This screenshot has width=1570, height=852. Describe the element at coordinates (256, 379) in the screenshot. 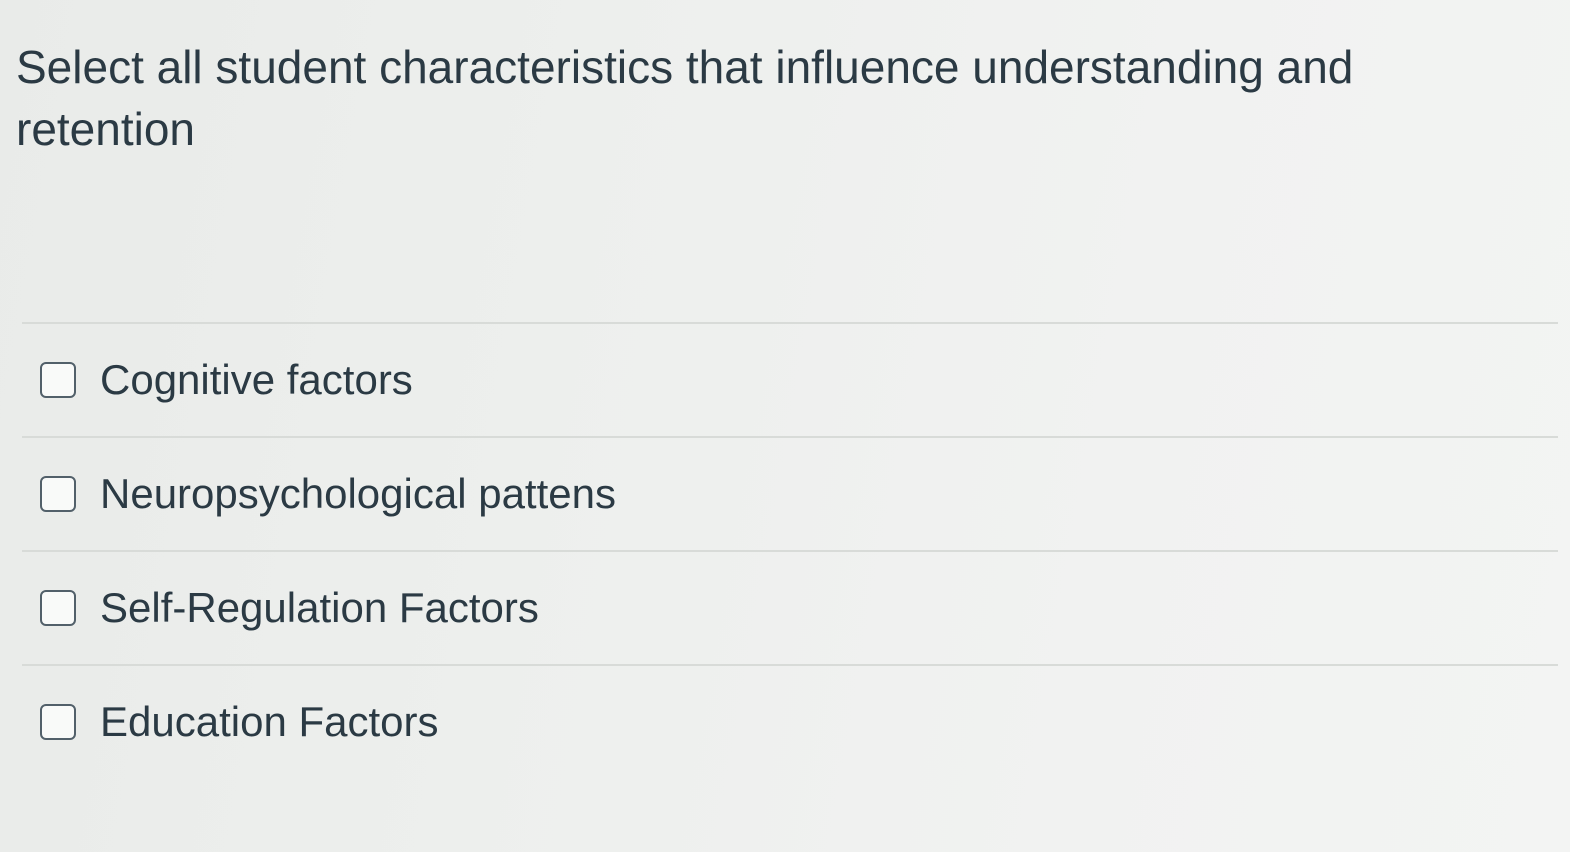

I see `answer-label: Cognitive factors` at that location.